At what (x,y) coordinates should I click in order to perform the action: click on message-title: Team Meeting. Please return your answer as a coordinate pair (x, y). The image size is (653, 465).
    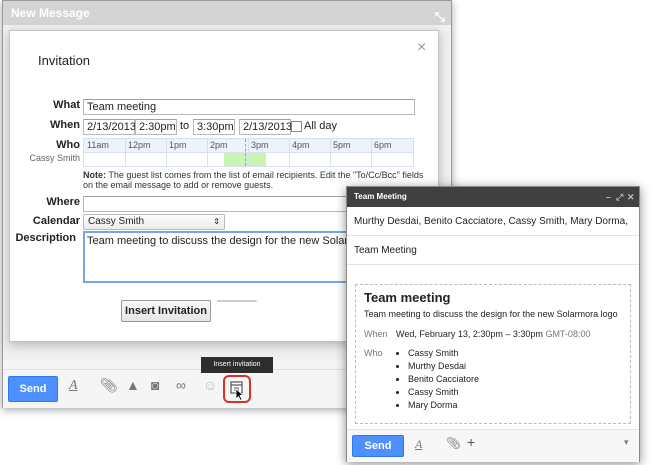
    Looking at the image, I should click on (380, 196).